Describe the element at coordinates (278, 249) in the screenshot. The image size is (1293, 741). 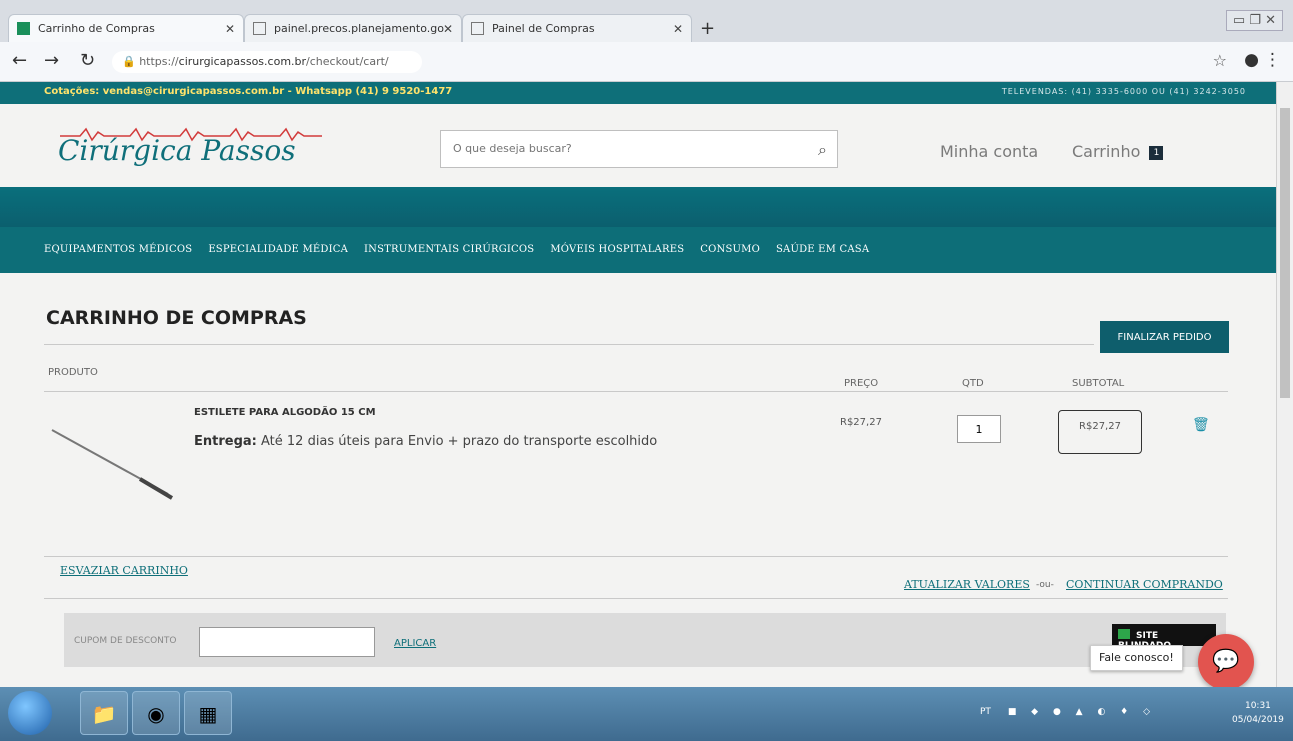
I see `nav-especialidade: ESPECIALIDADE MÉDICA` at that location.